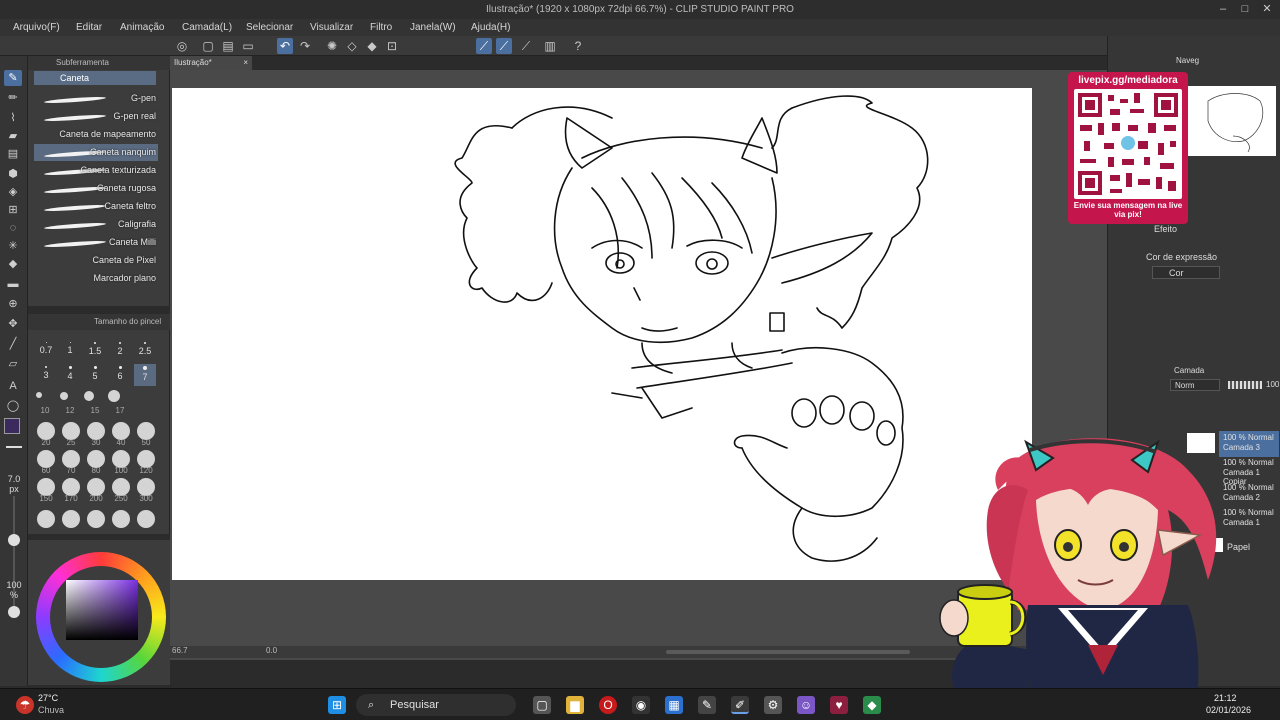 The height and width of the screenshot is (720, 1280). Describe the element at coordinates (13, 344) in the screenshot. I see `figure-tool-icon: ╱` at that location.